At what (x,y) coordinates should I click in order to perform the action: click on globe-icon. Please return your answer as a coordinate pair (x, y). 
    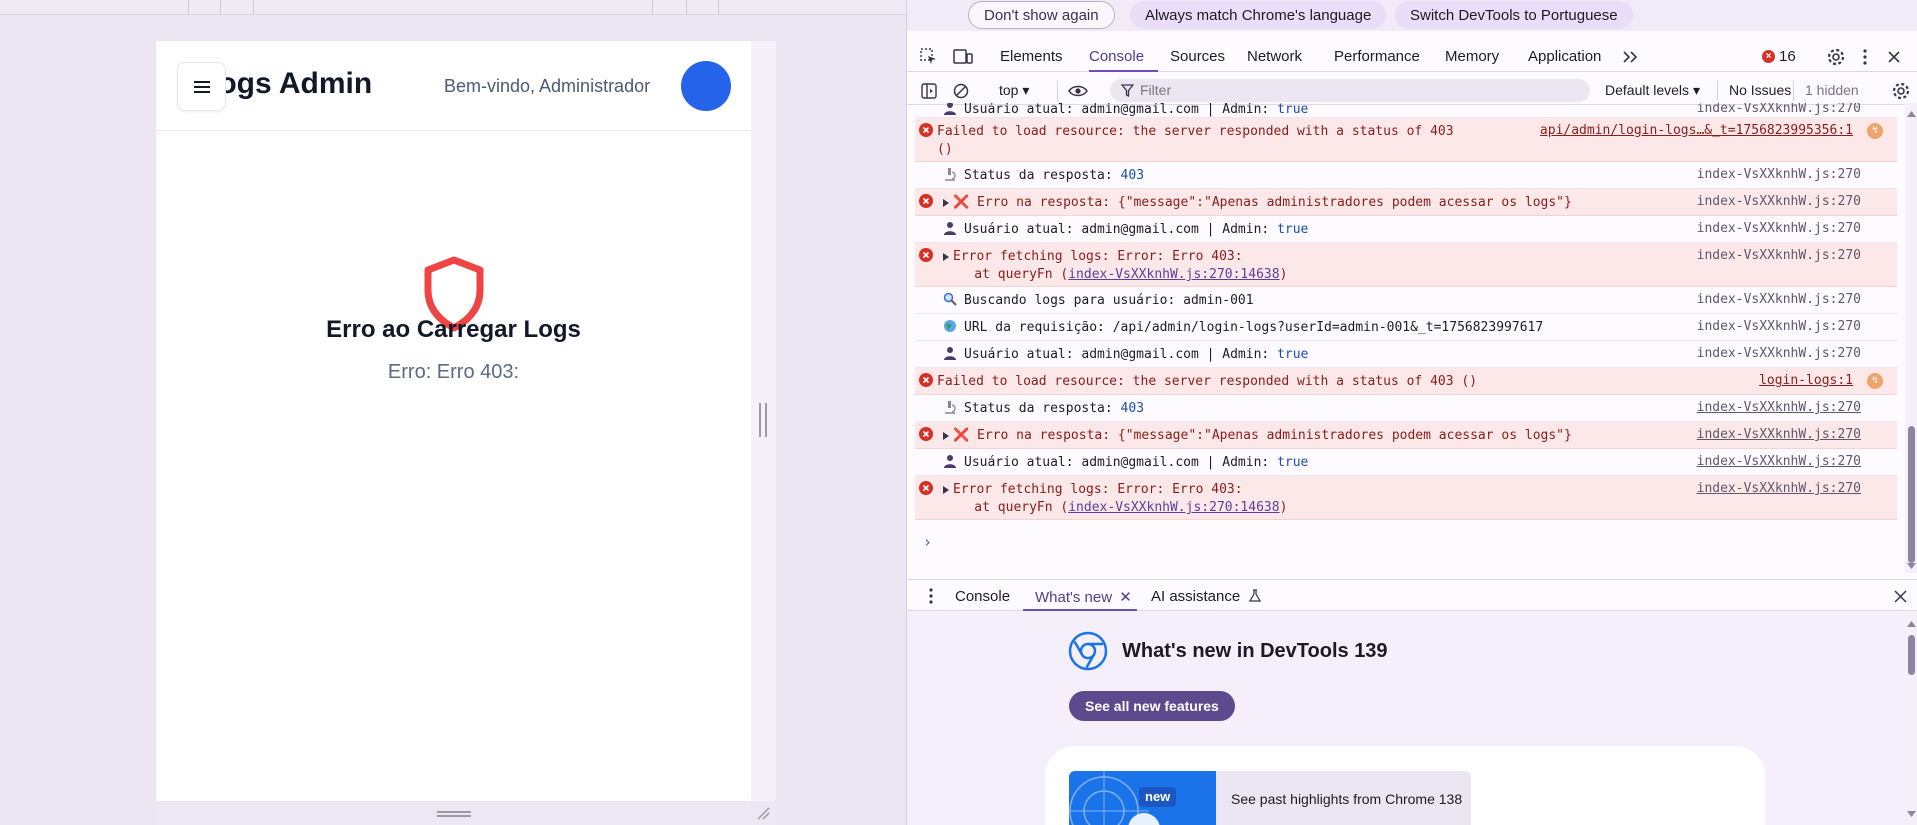
    Looking at the image, I should click on (950, 326).